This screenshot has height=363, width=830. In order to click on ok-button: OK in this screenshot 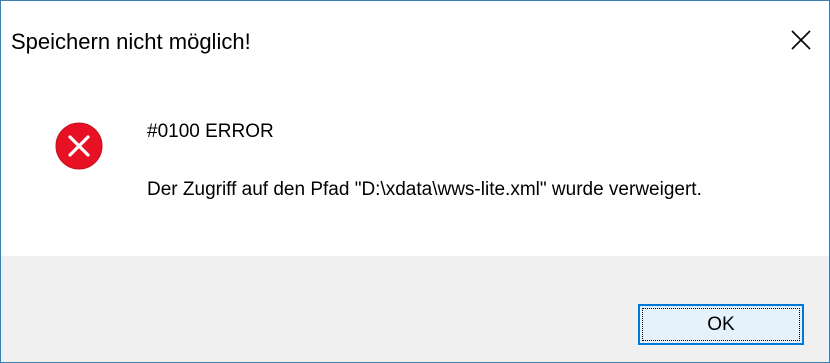, I will do `click(721, 324)`.